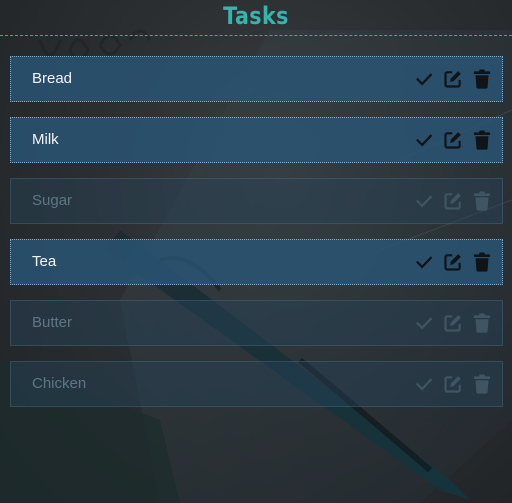  I want to click on task-item: Bread, so click(256, 79).